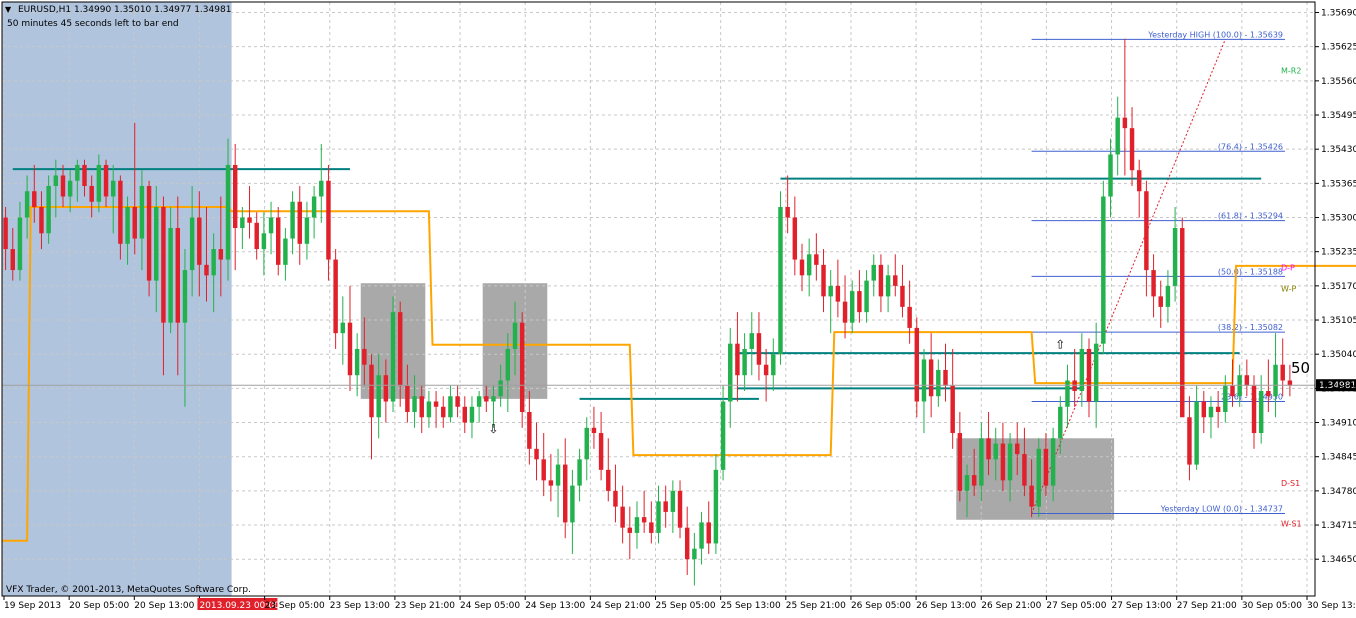  Describe the element at coordinates (1338, 219) in the screenshot. I see `y-tick-label: 1.35300` at that location.